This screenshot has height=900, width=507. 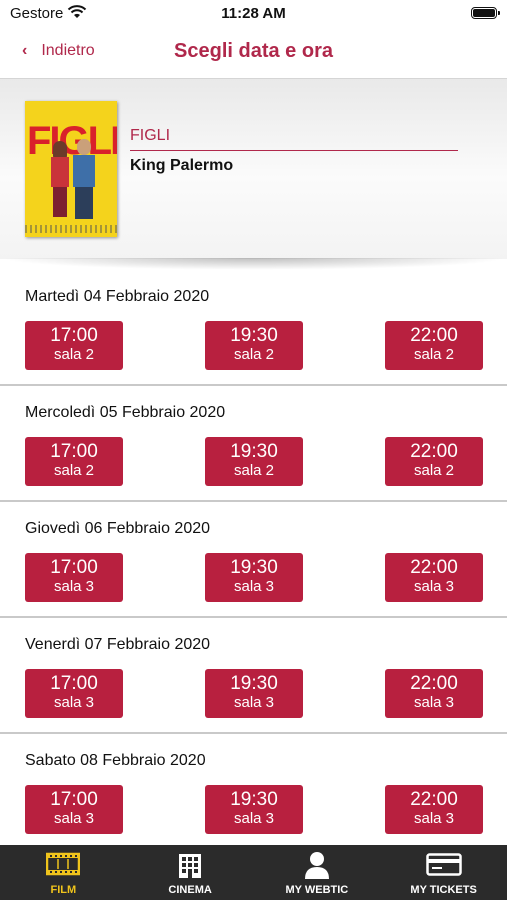 I want to click on tab-bar: FILM CINEMA MY WEBTIC MY TICKETS, so click(x=253, y=872).